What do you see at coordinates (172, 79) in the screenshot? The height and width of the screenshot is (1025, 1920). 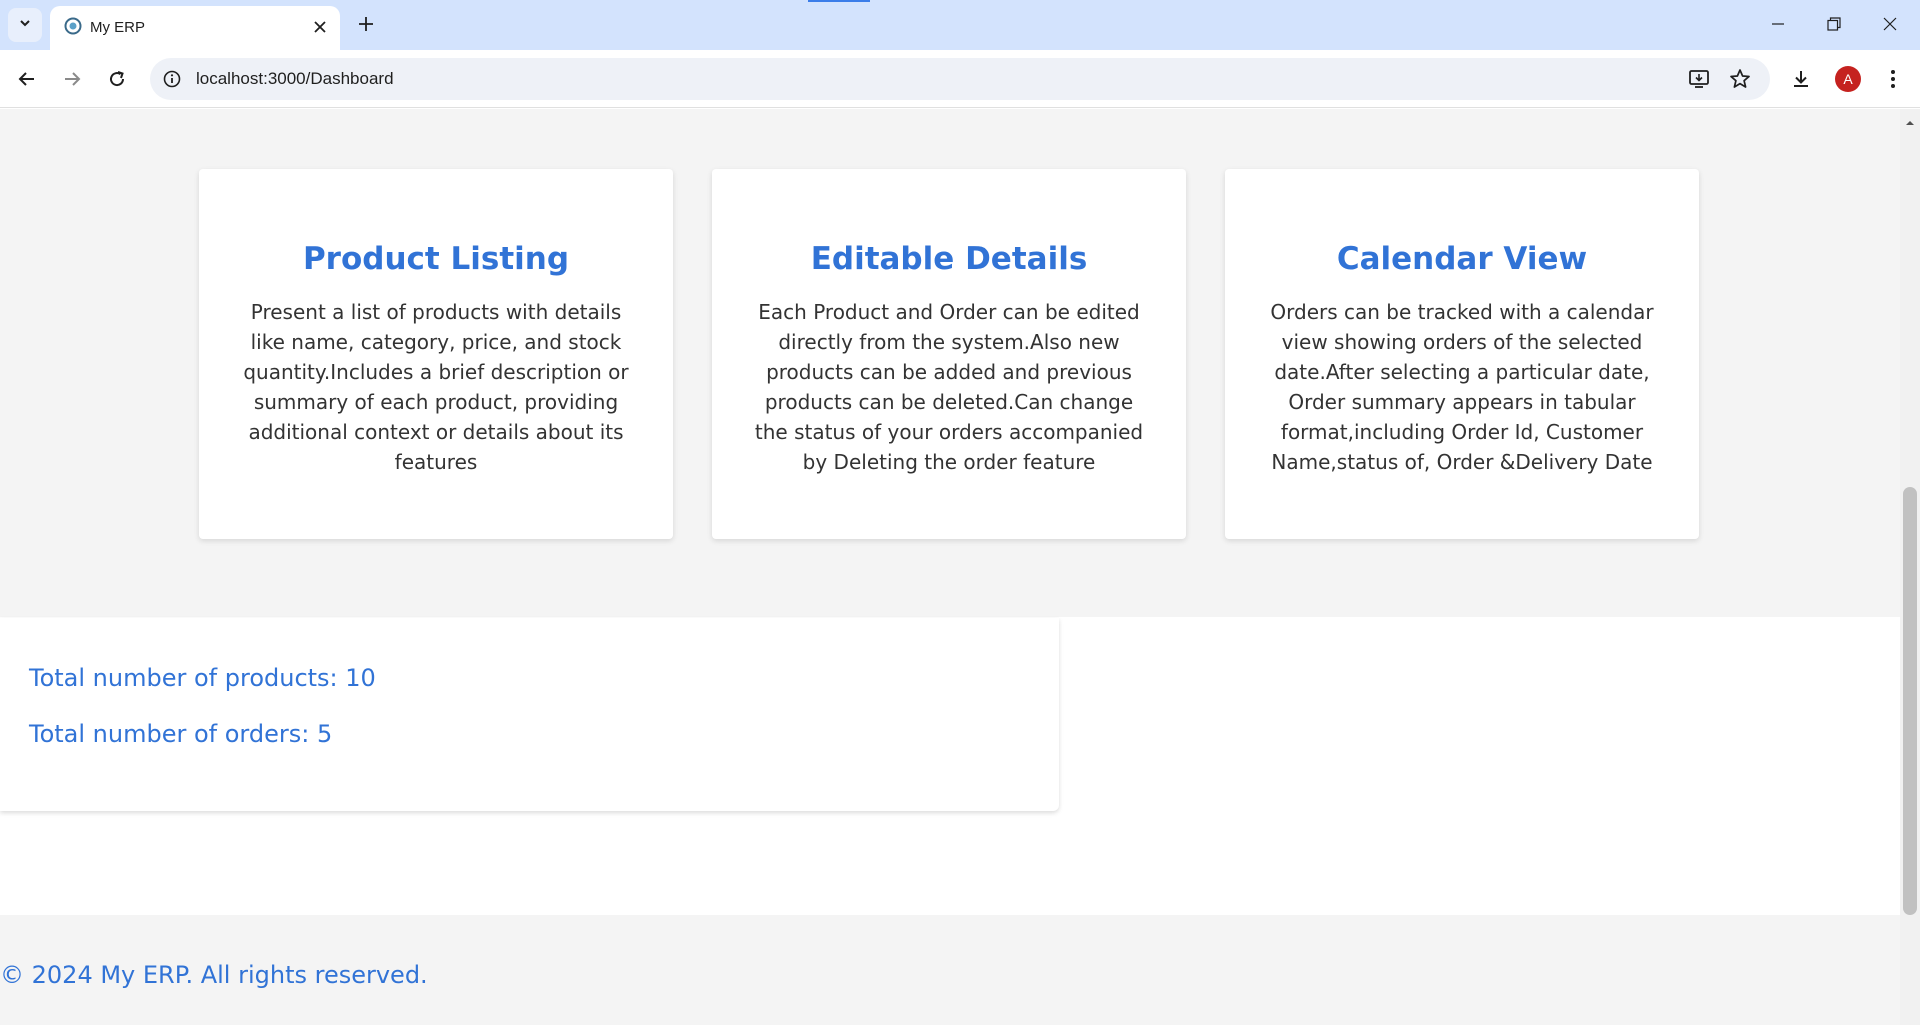 I see `site-info-icon` at bounding box center [172, 79].